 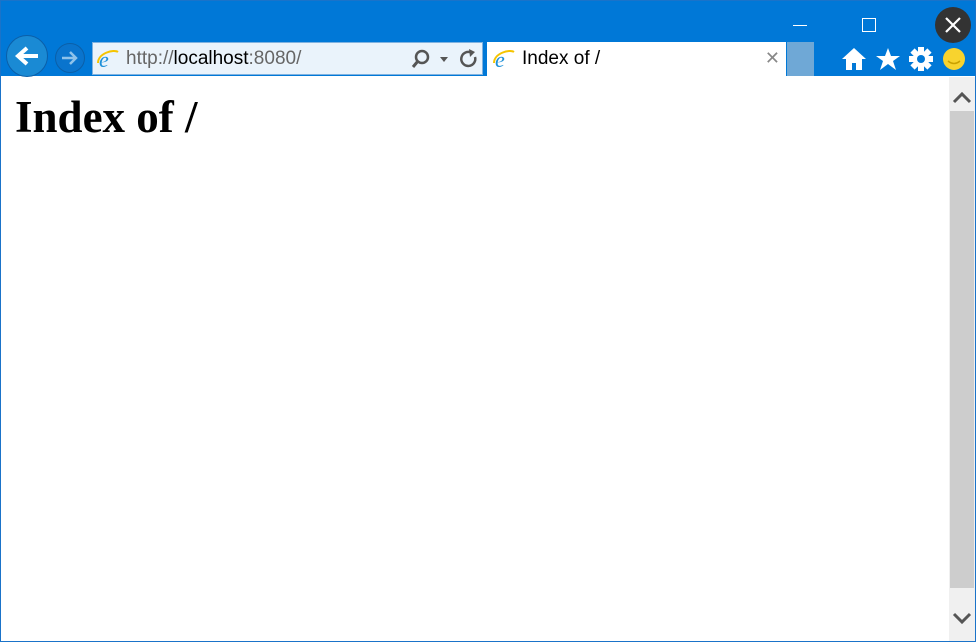 I want to click on scroll-down-icon, so click(x=962, y=619).